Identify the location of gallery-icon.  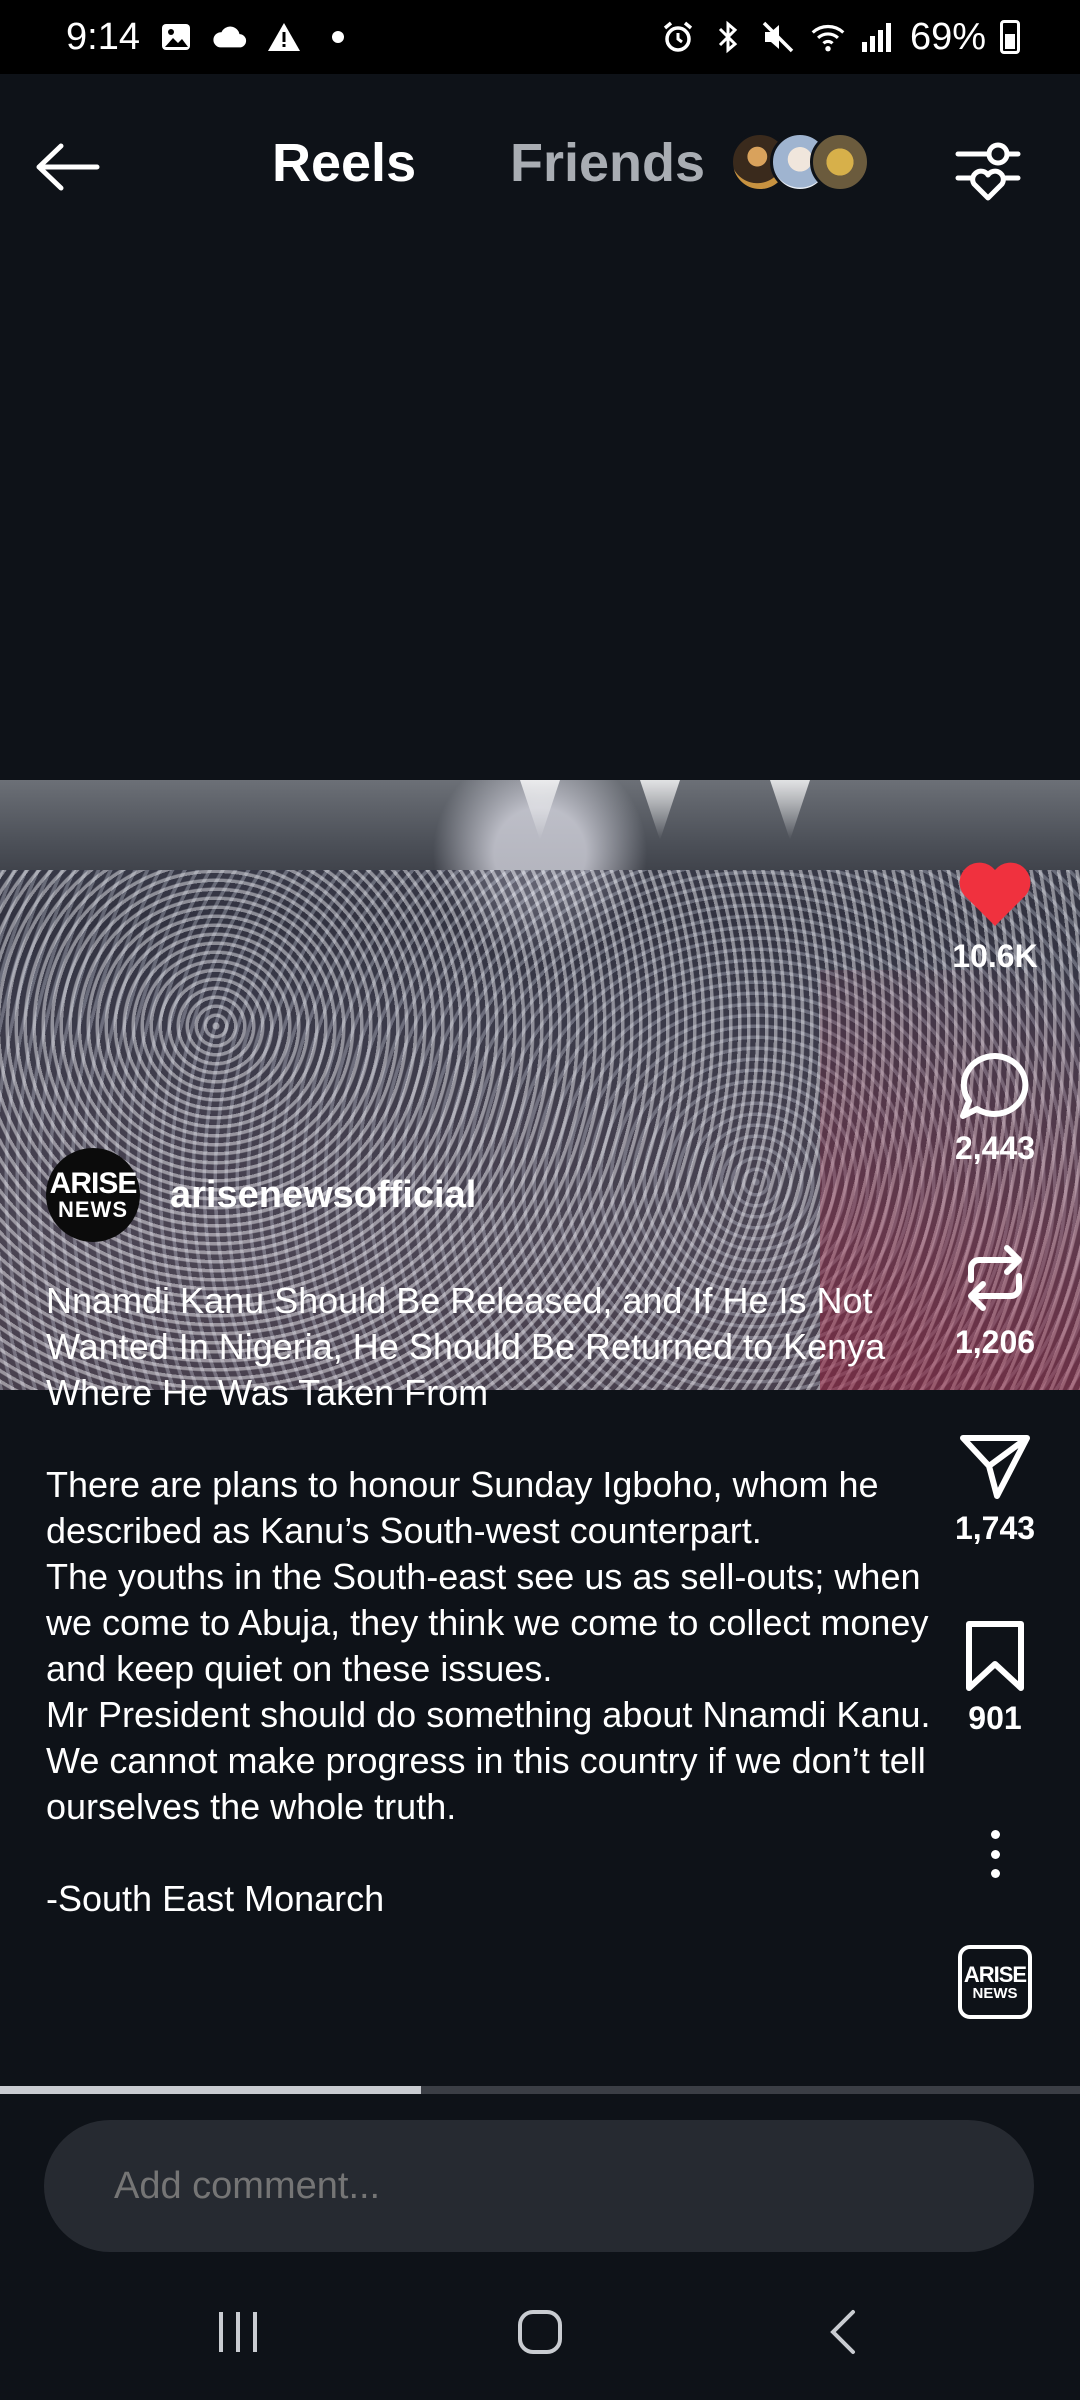
(176, 37).